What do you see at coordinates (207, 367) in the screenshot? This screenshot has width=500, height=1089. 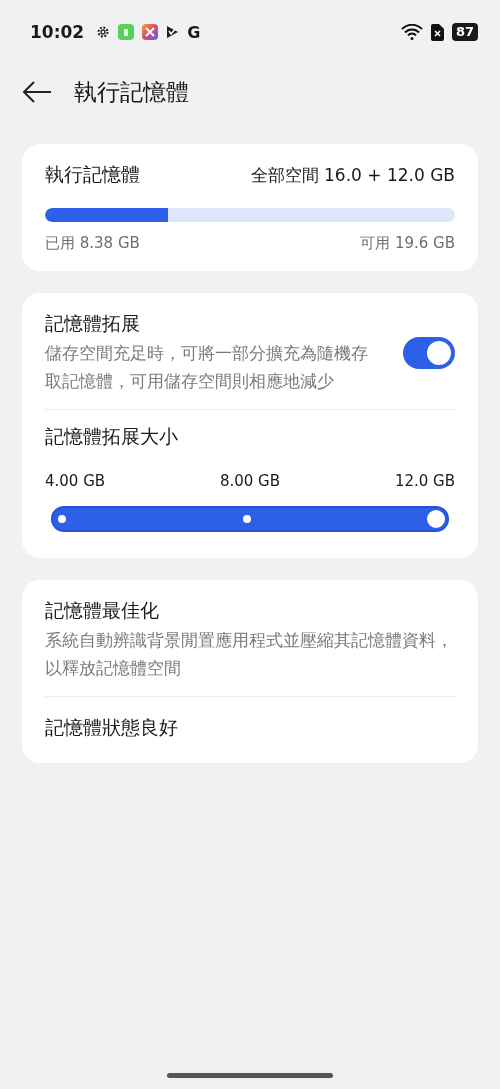 I see `setting-description: 儲存空間充足時，可將一部分擴充為隨機存取記憶體，可用儲存空間則相應地減少` at bounding box center [207, 367].